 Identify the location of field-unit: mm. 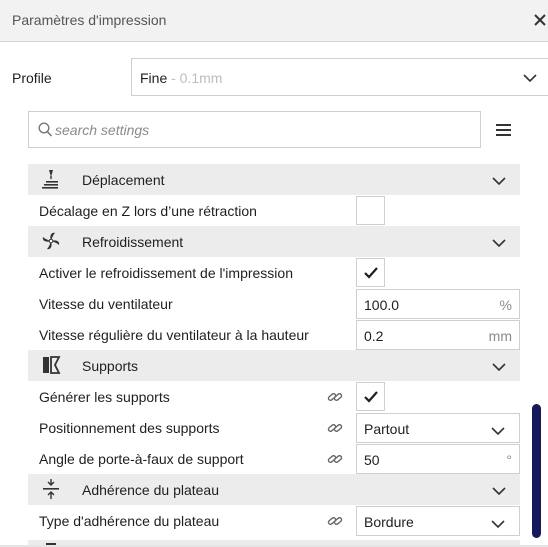
(500, 336).